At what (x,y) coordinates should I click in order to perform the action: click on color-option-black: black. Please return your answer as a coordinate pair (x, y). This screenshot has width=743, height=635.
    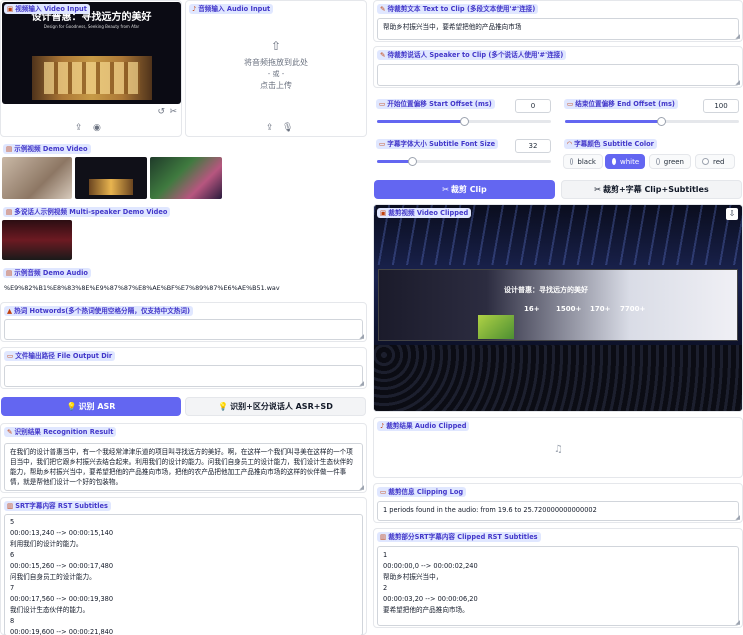
    Looking at the image, I should click on (583, 161).